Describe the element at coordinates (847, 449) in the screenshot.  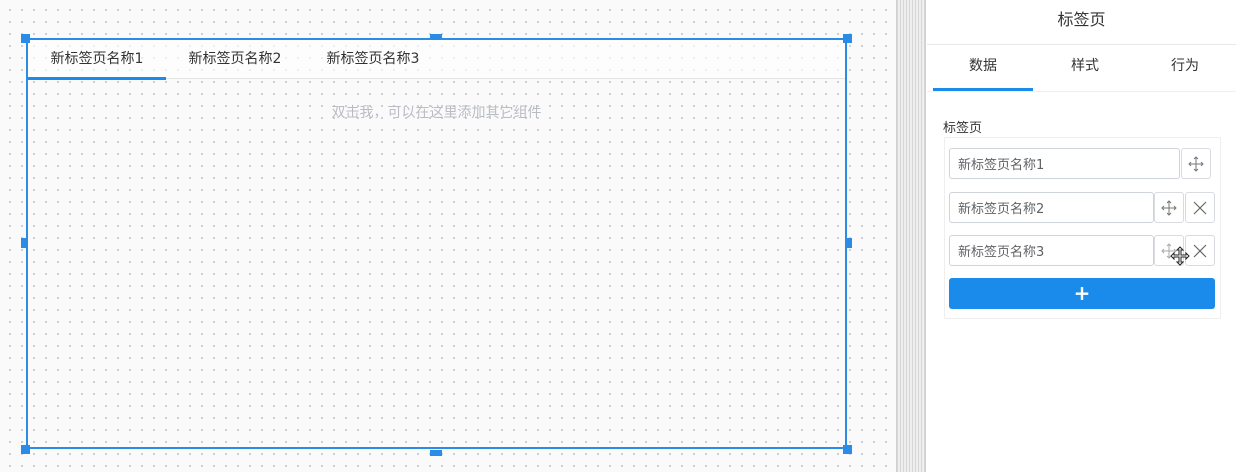
I see `resize-handle-bottom-right` at that location.